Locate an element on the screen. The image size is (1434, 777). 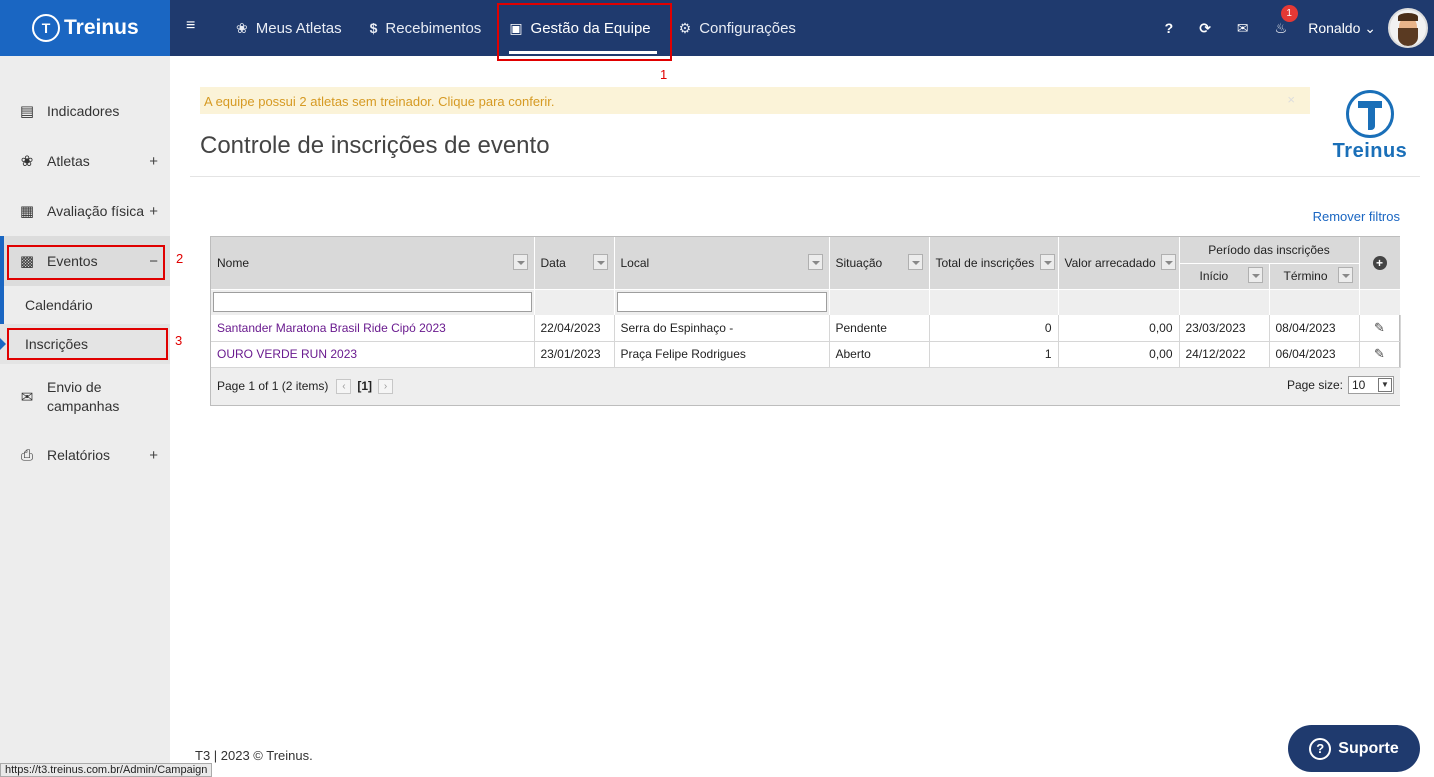
top-right-actions: ? ⟳ ✉ ♨ 1 Ronaldo ⌄ is located at coordinates (1293, 28).